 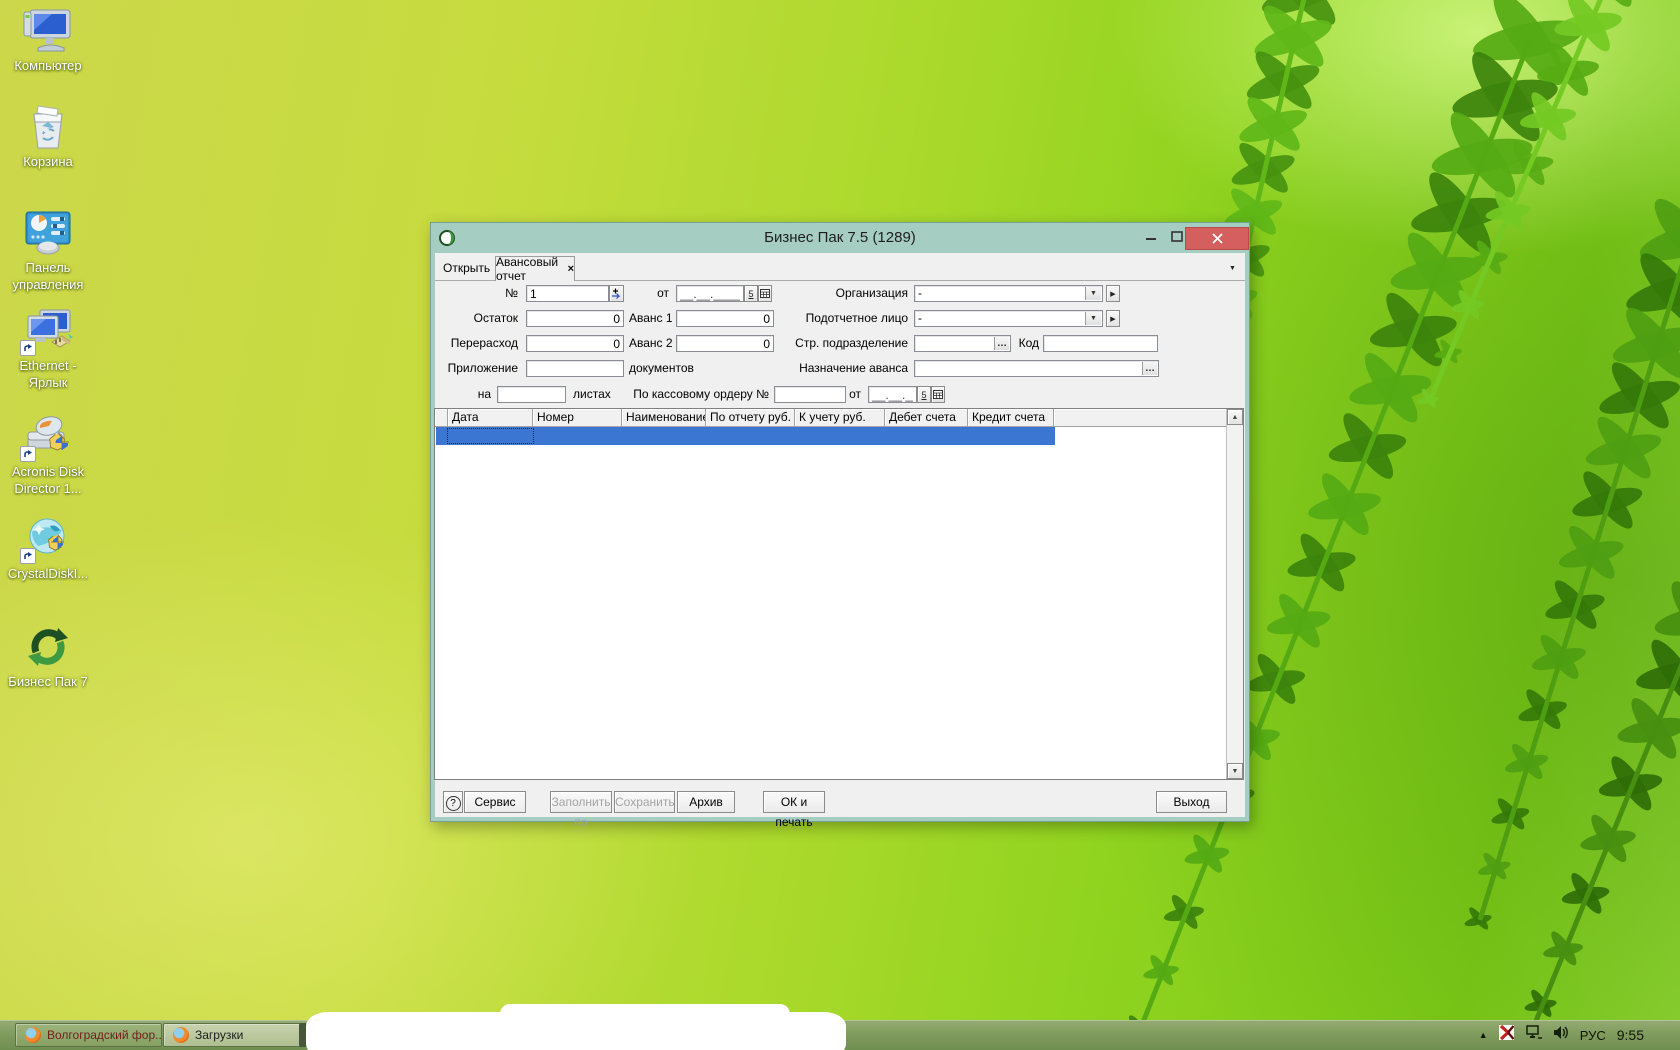 What do you see at coordinates (840, 418) in the screenshot?
I see `grid-header-accepted: К учету руб.` at bounding box center [840, 418].